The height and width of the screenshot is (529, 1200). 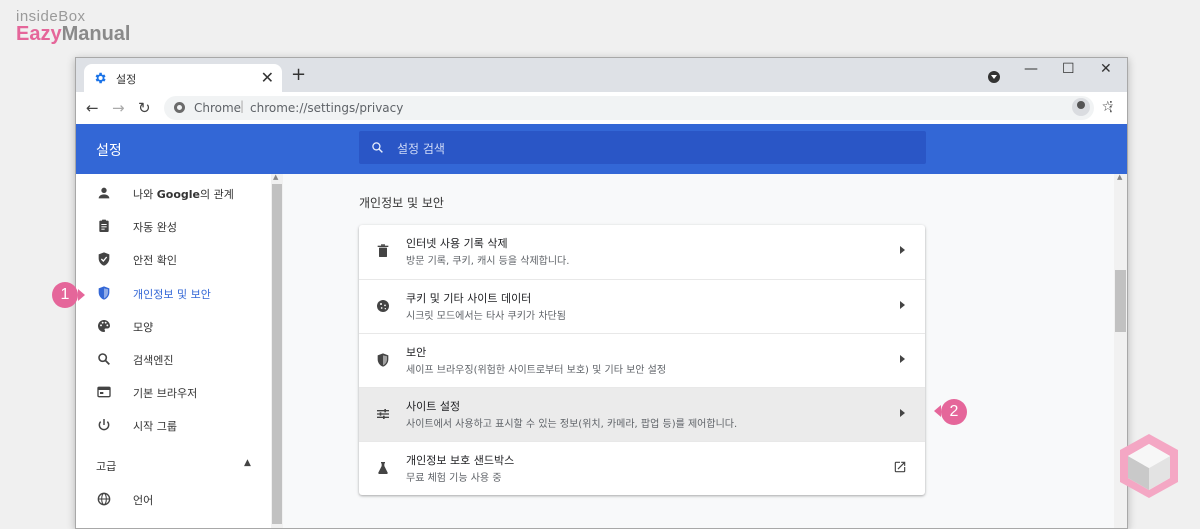 What do you see at coordinates (165, 393) in the screenshot?
I see `sidebar-item-label: 기본 브라우저` at bounding box center [165, 393].